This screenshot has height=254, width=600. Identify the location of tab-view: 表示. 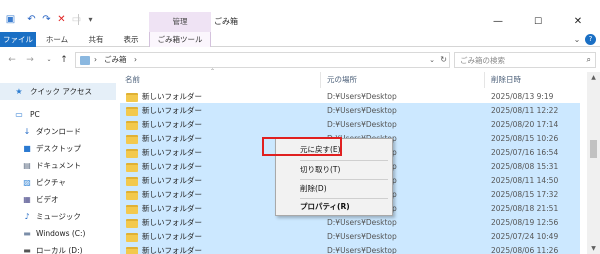
(131, 39).